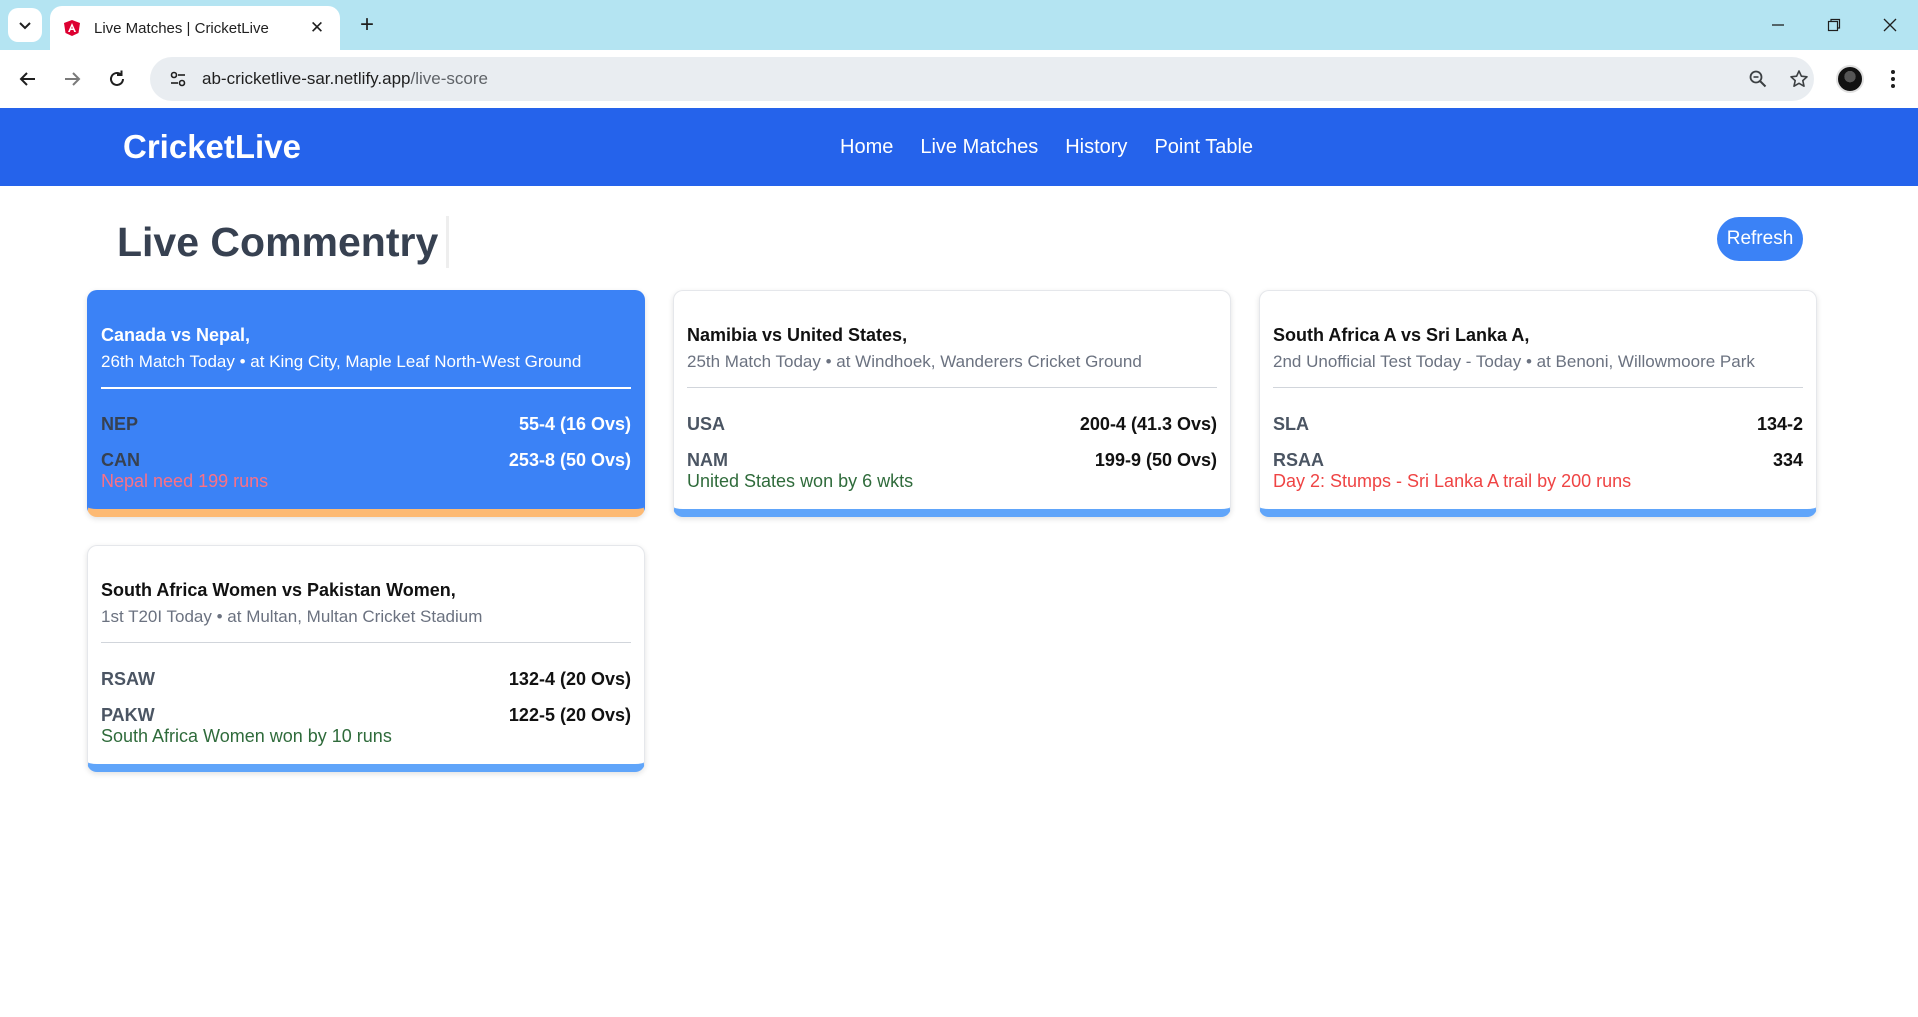  I want to click on innings-row: USA 200-4 (41.3 Ovs), so click(952, 424).